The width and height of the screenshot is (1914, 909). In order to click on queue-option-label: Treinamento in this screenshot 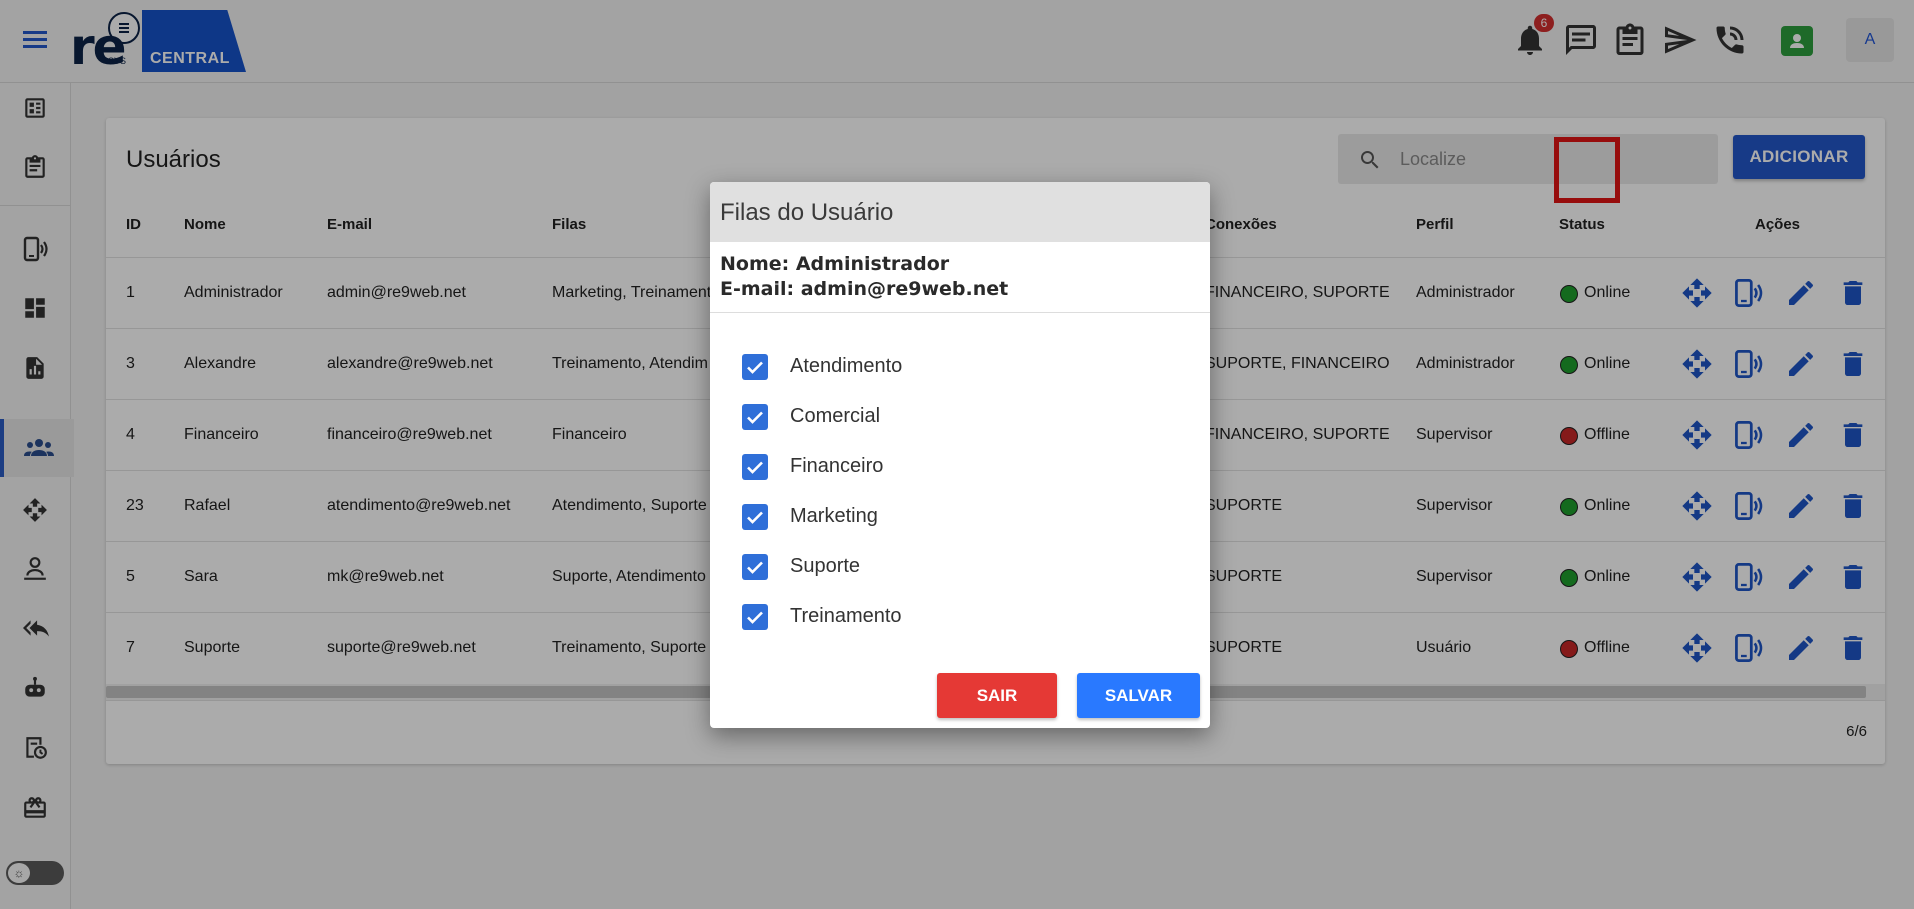, I will do `click(846, 616)`.